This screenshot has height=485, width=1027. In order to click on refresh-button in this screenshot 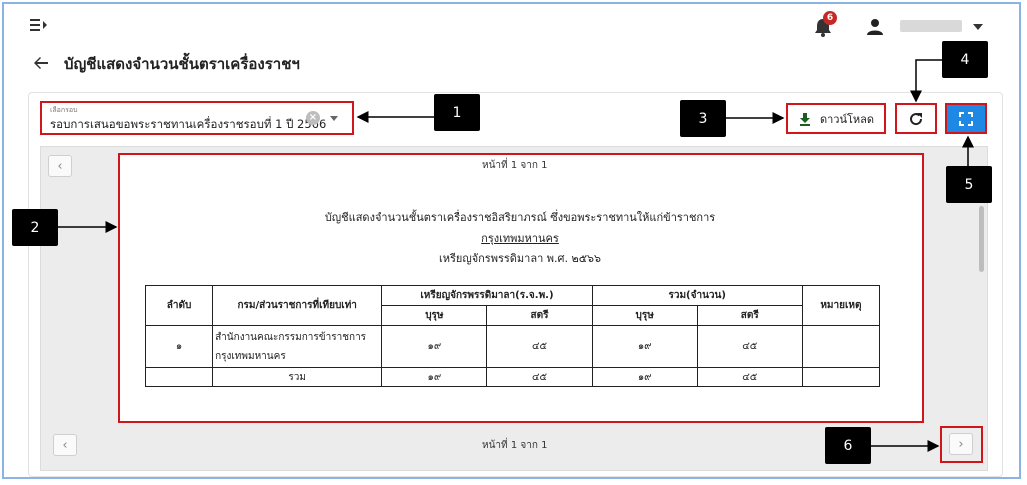, I will do `click(916, 118)`.